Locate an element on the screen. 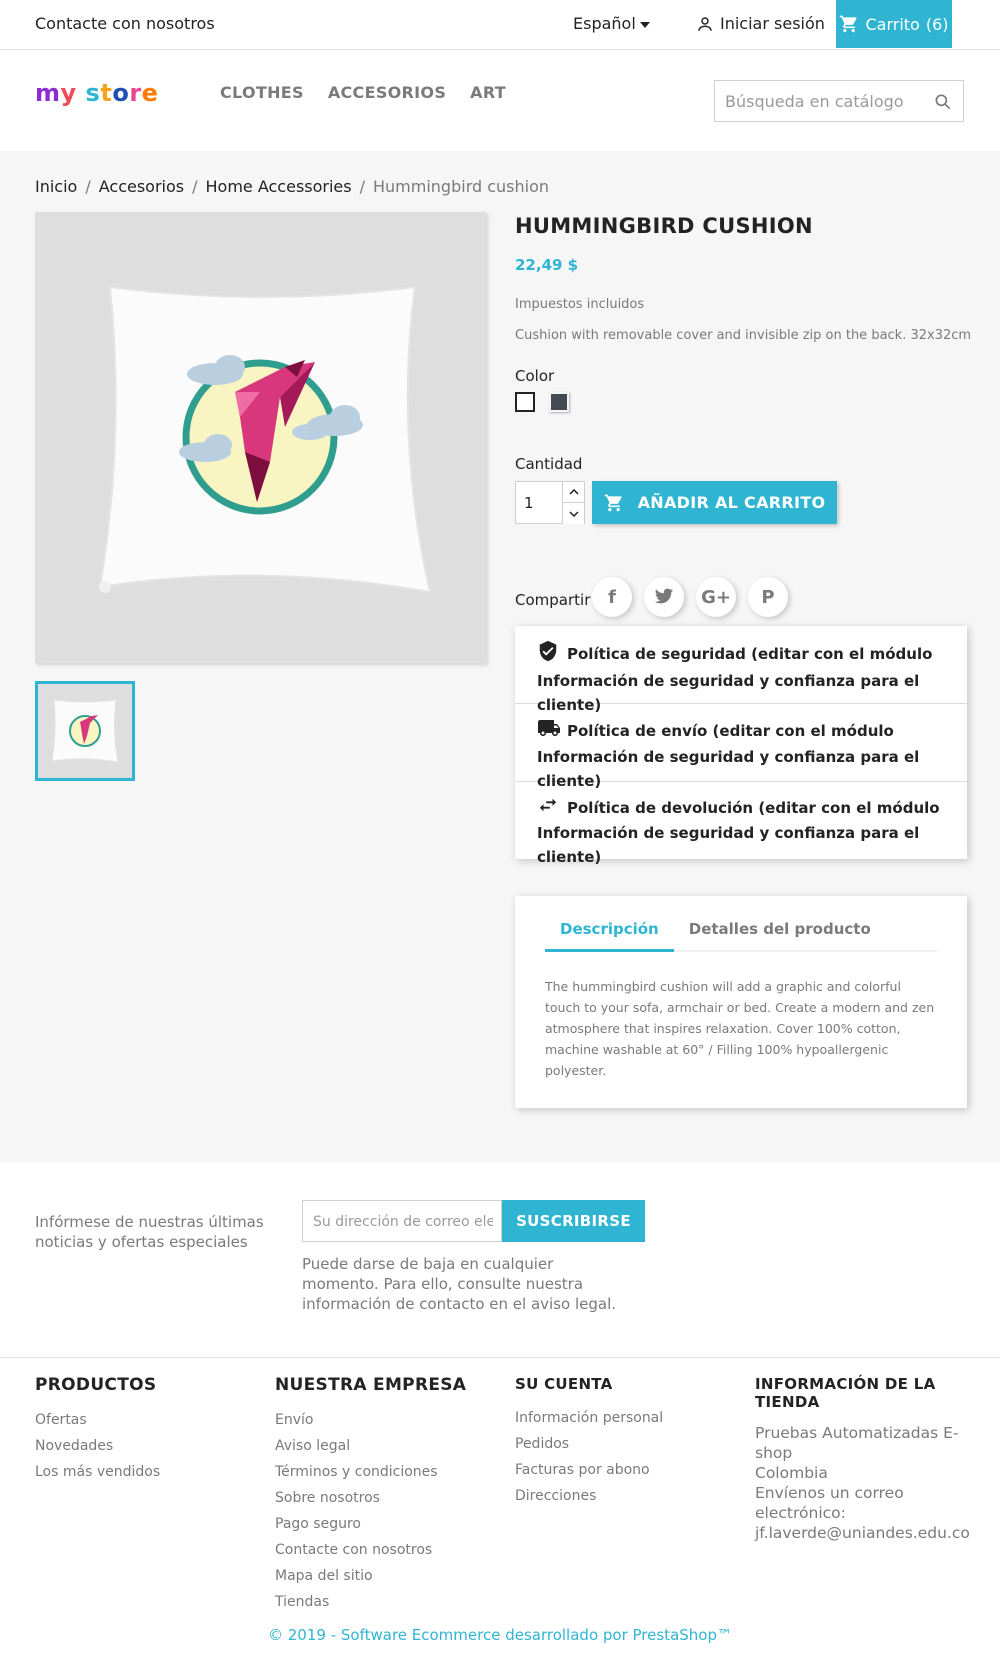 The image size is (1000, 1661). cart-button: Carrito (6) is located at coordinates (894, 24).